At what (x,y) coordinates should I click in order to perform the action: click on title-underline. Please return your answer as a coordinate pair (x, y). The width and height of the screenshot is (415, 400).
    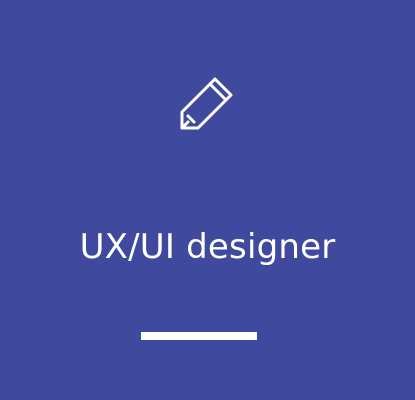
    Looking at the image, I should click on (199, 336).